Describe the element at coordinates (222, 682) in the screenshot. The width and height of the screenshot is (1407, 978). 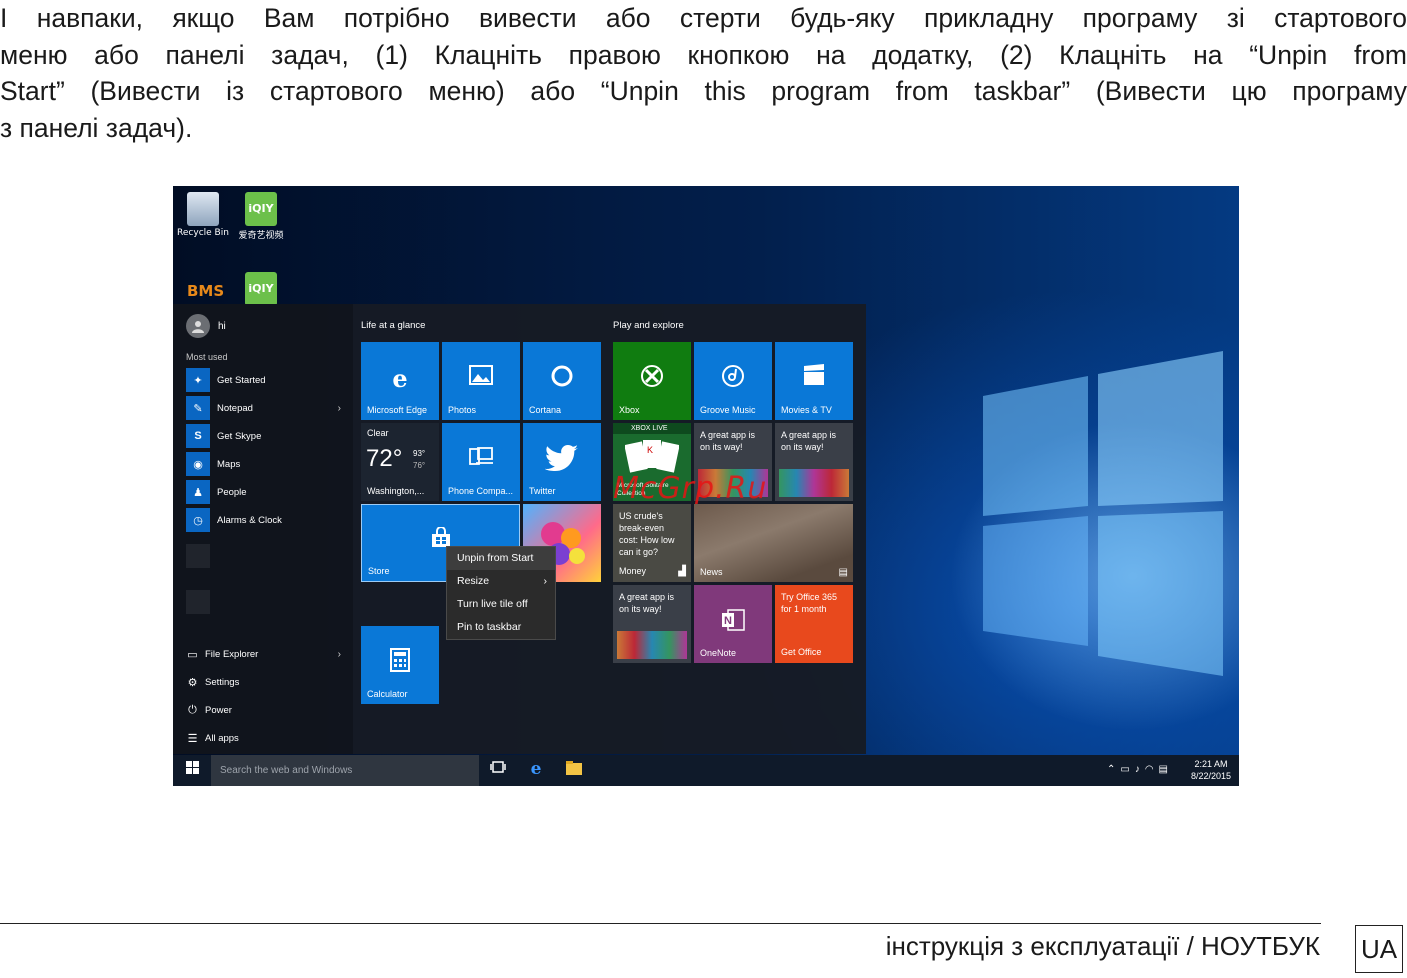
I see `item-label: Settings` at that location.